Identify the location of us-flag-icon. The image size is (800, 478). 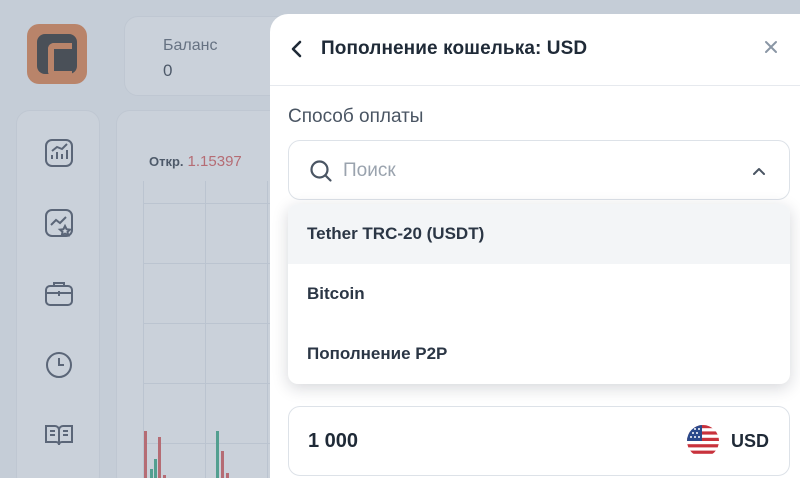
(703, 441).